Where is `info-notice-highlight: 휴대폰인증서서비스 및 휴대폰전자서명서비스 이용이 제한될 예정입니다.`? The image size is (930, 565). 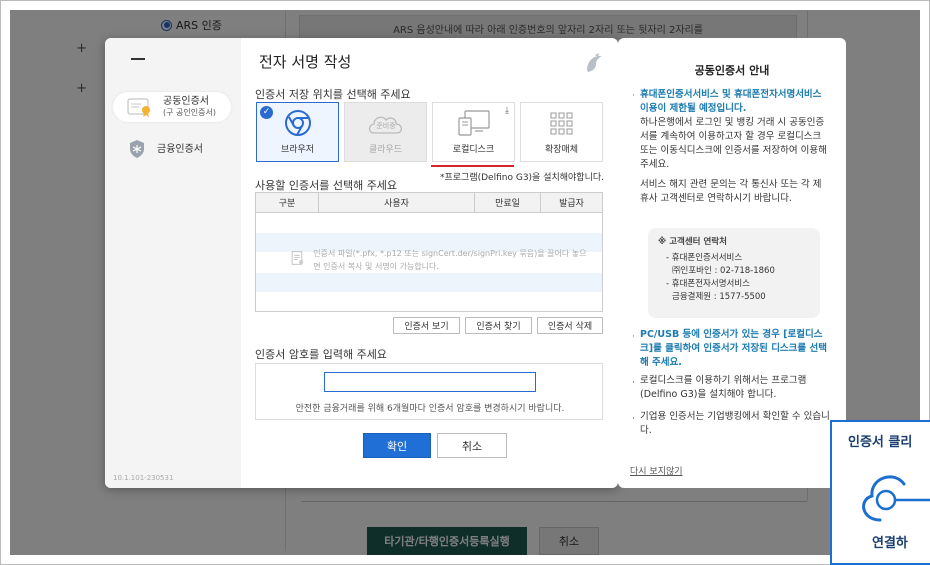 info-notice-highlight: 휴대폰인증서서비스 및 휴대폰전자서명서비스 이용이 제한될 예정입니다. is located at coordinates (731, 101).